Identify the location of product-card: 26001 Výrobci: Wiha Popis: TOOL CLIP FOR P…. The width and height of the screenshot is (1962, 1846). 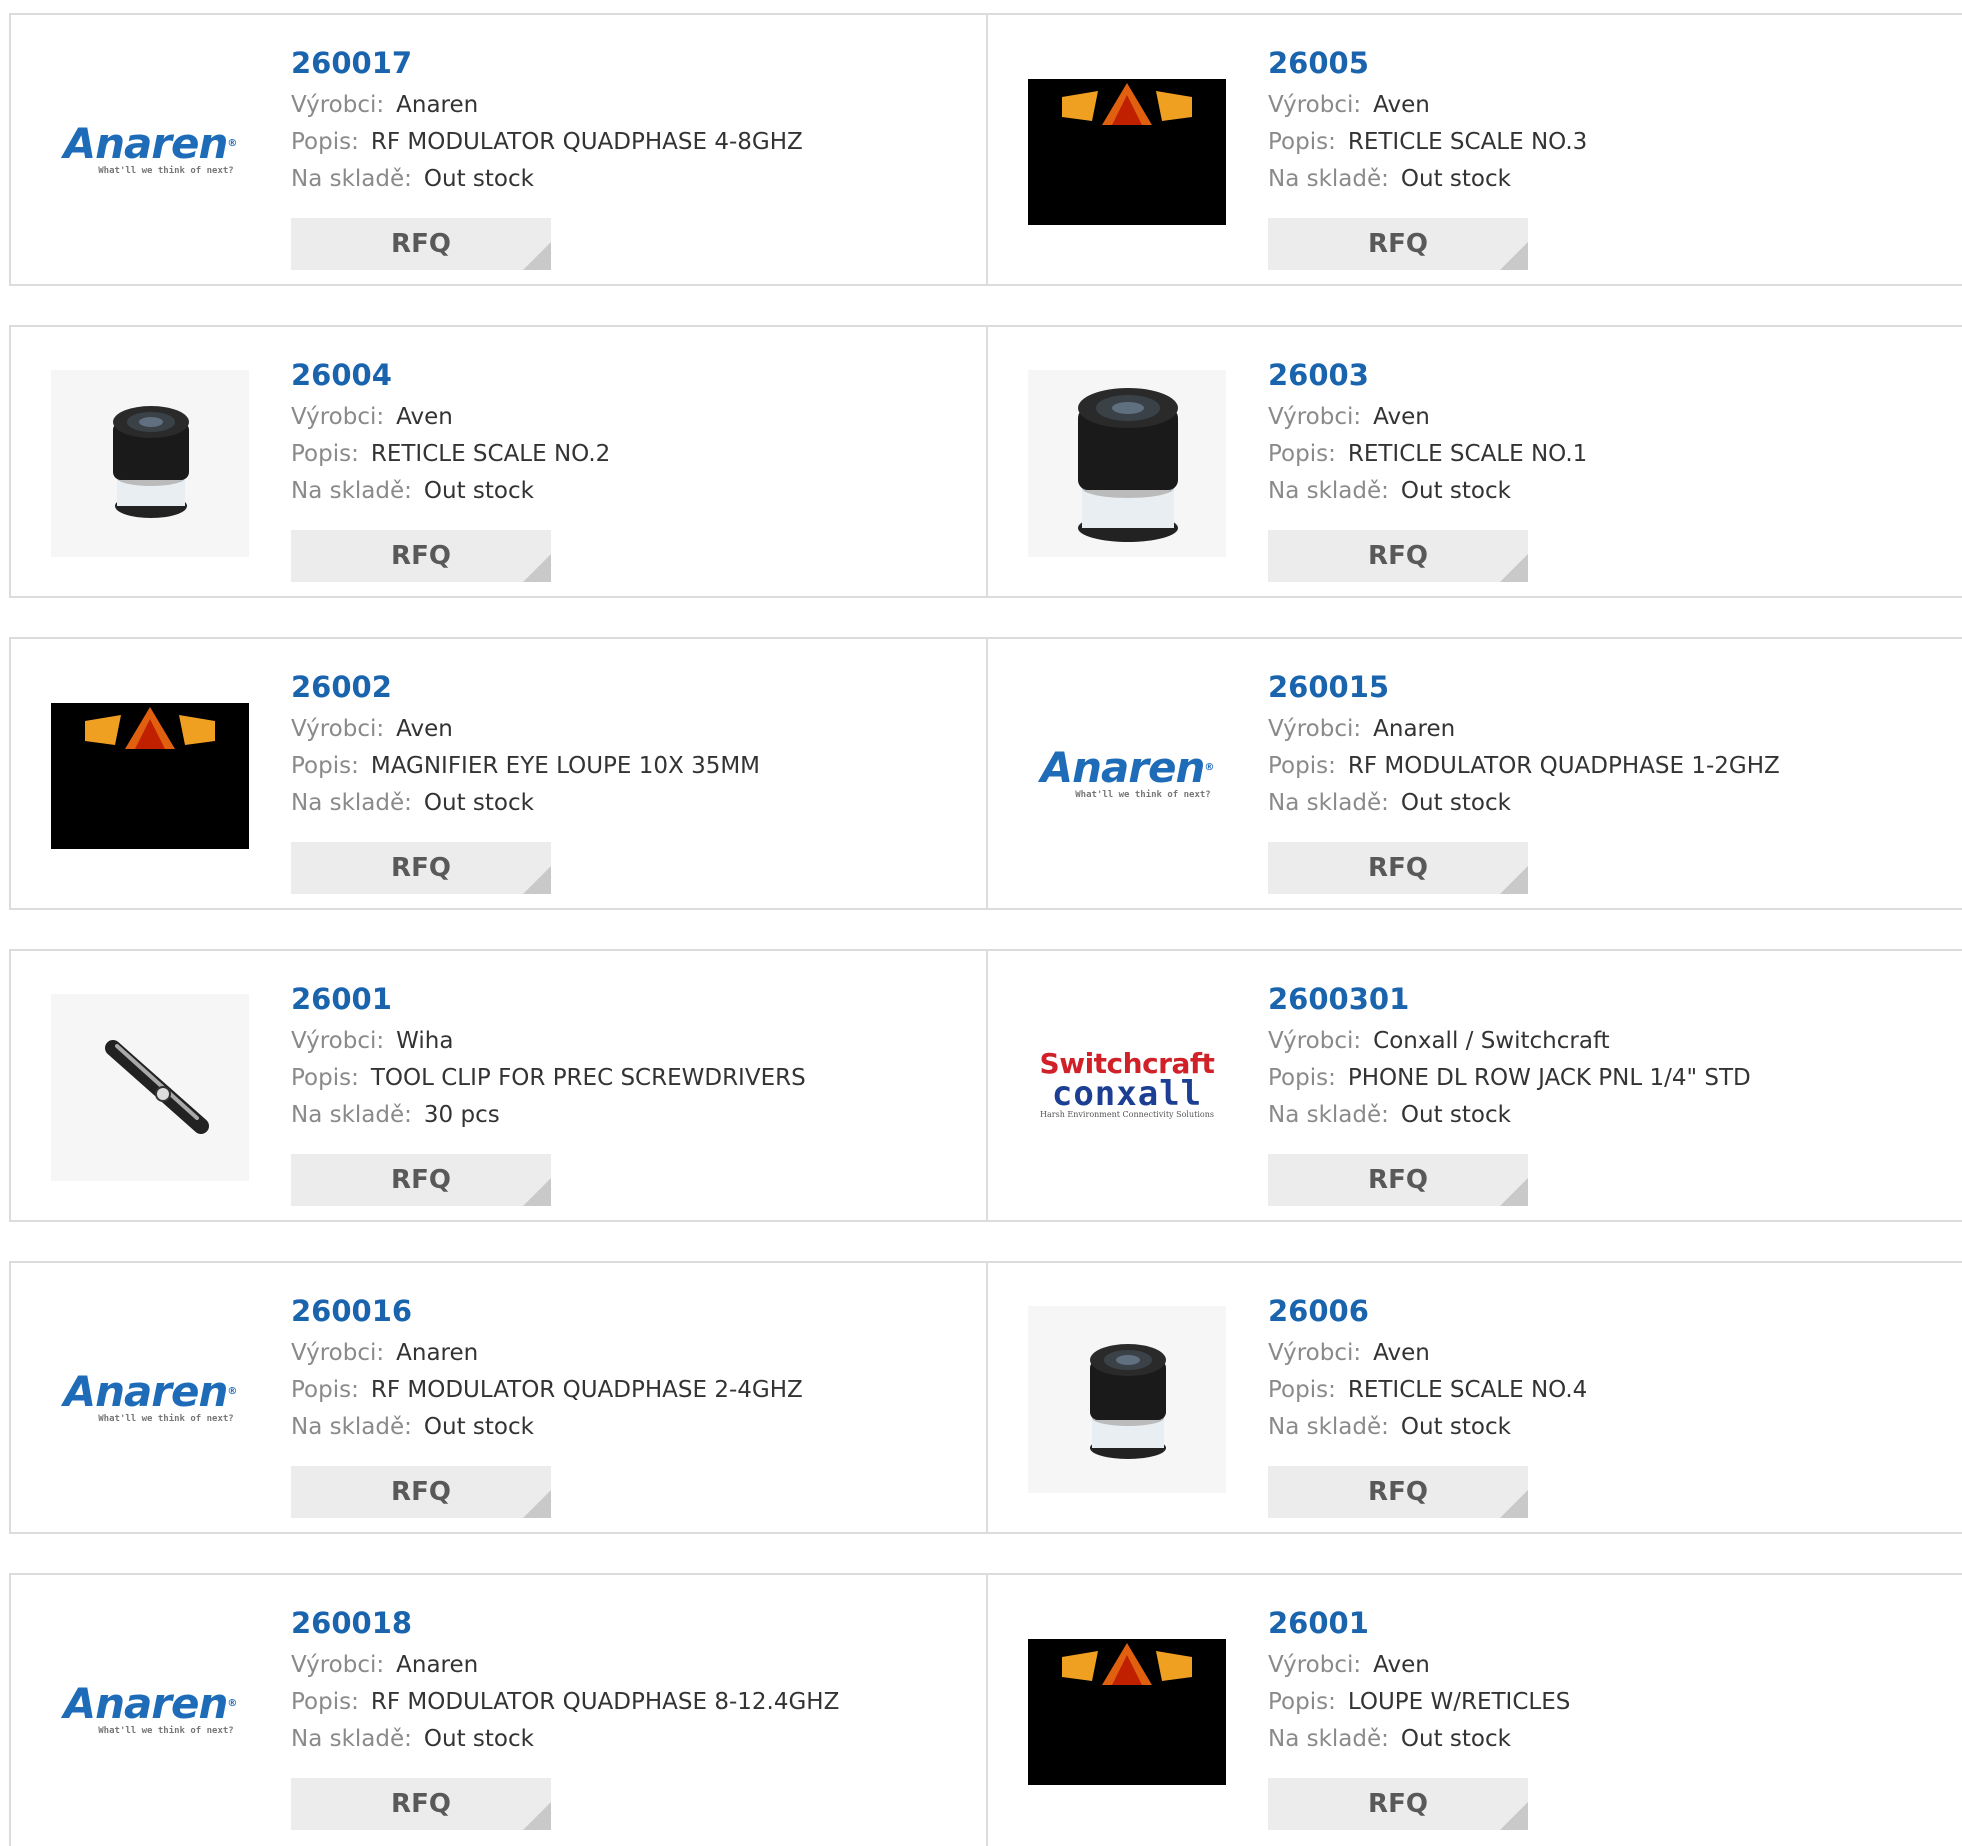
(499, 1085).